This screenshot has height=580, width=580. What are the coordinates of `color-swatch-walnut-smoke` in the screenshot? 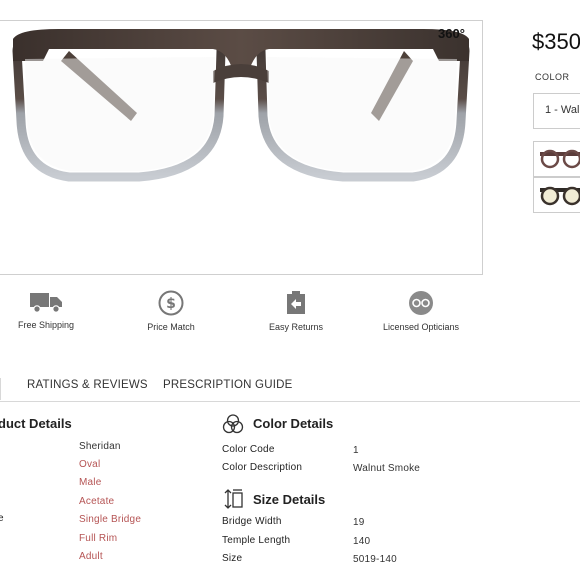 It's located at (556, 159).